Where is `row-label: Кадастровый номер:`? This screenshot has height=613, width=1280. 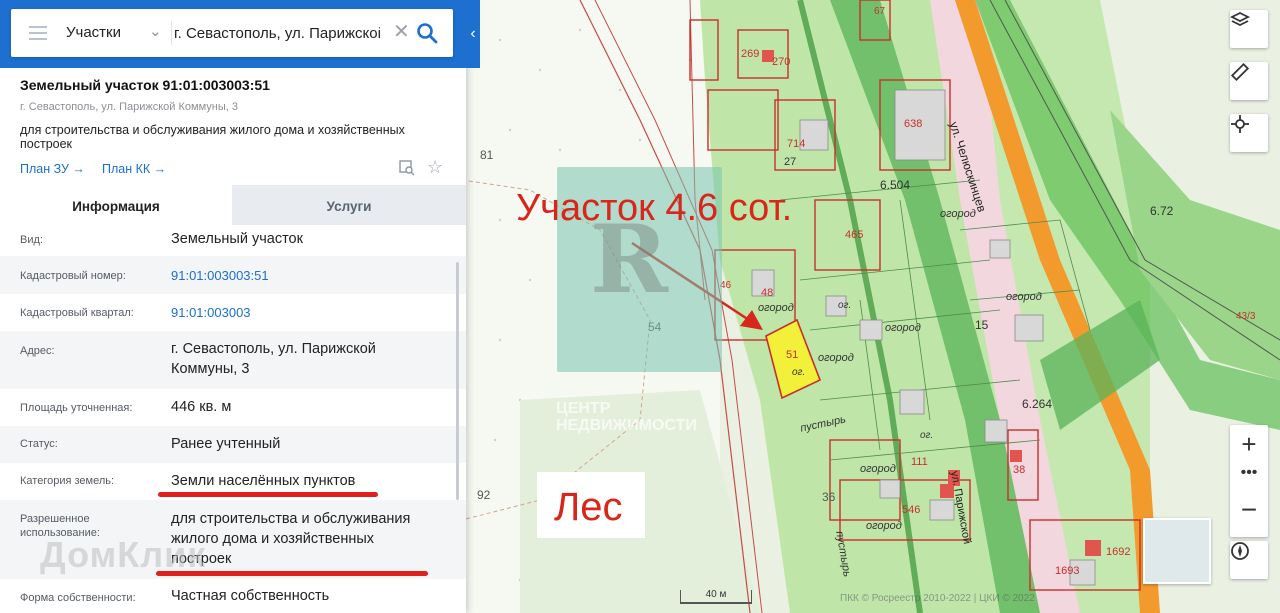
row-label: Кадастровый номер: is located at coordinates (73, 276).